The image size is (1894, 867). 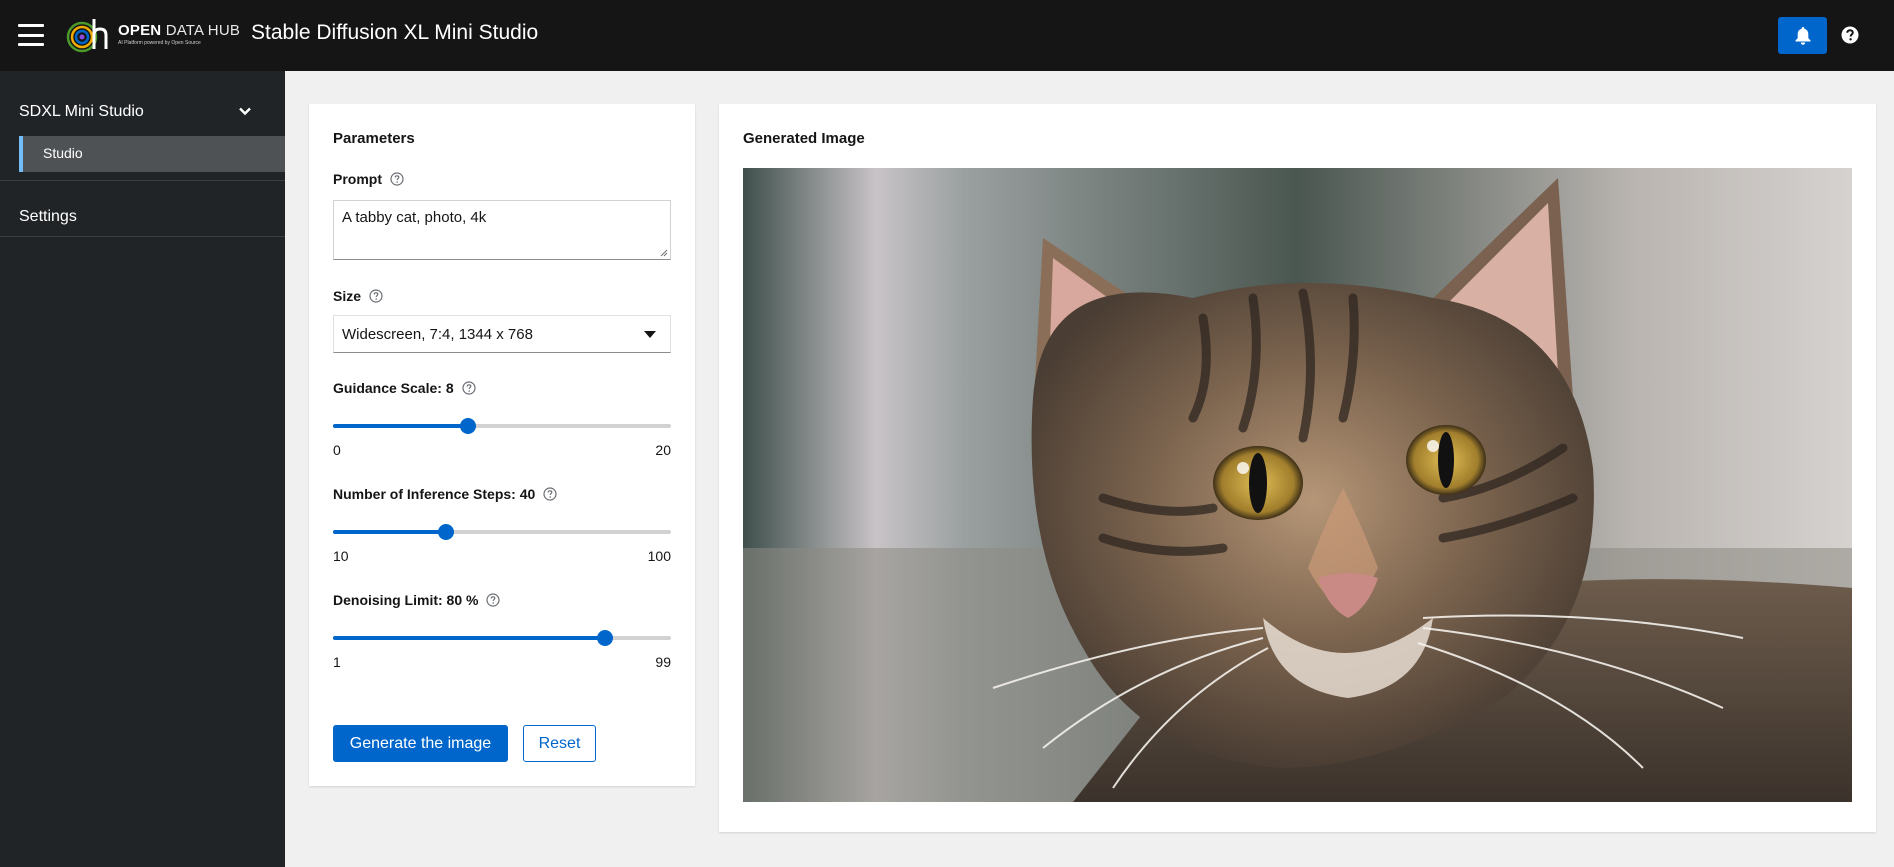 I want to click on generated-image-title: Generated Image, so click(x=804, y=138).